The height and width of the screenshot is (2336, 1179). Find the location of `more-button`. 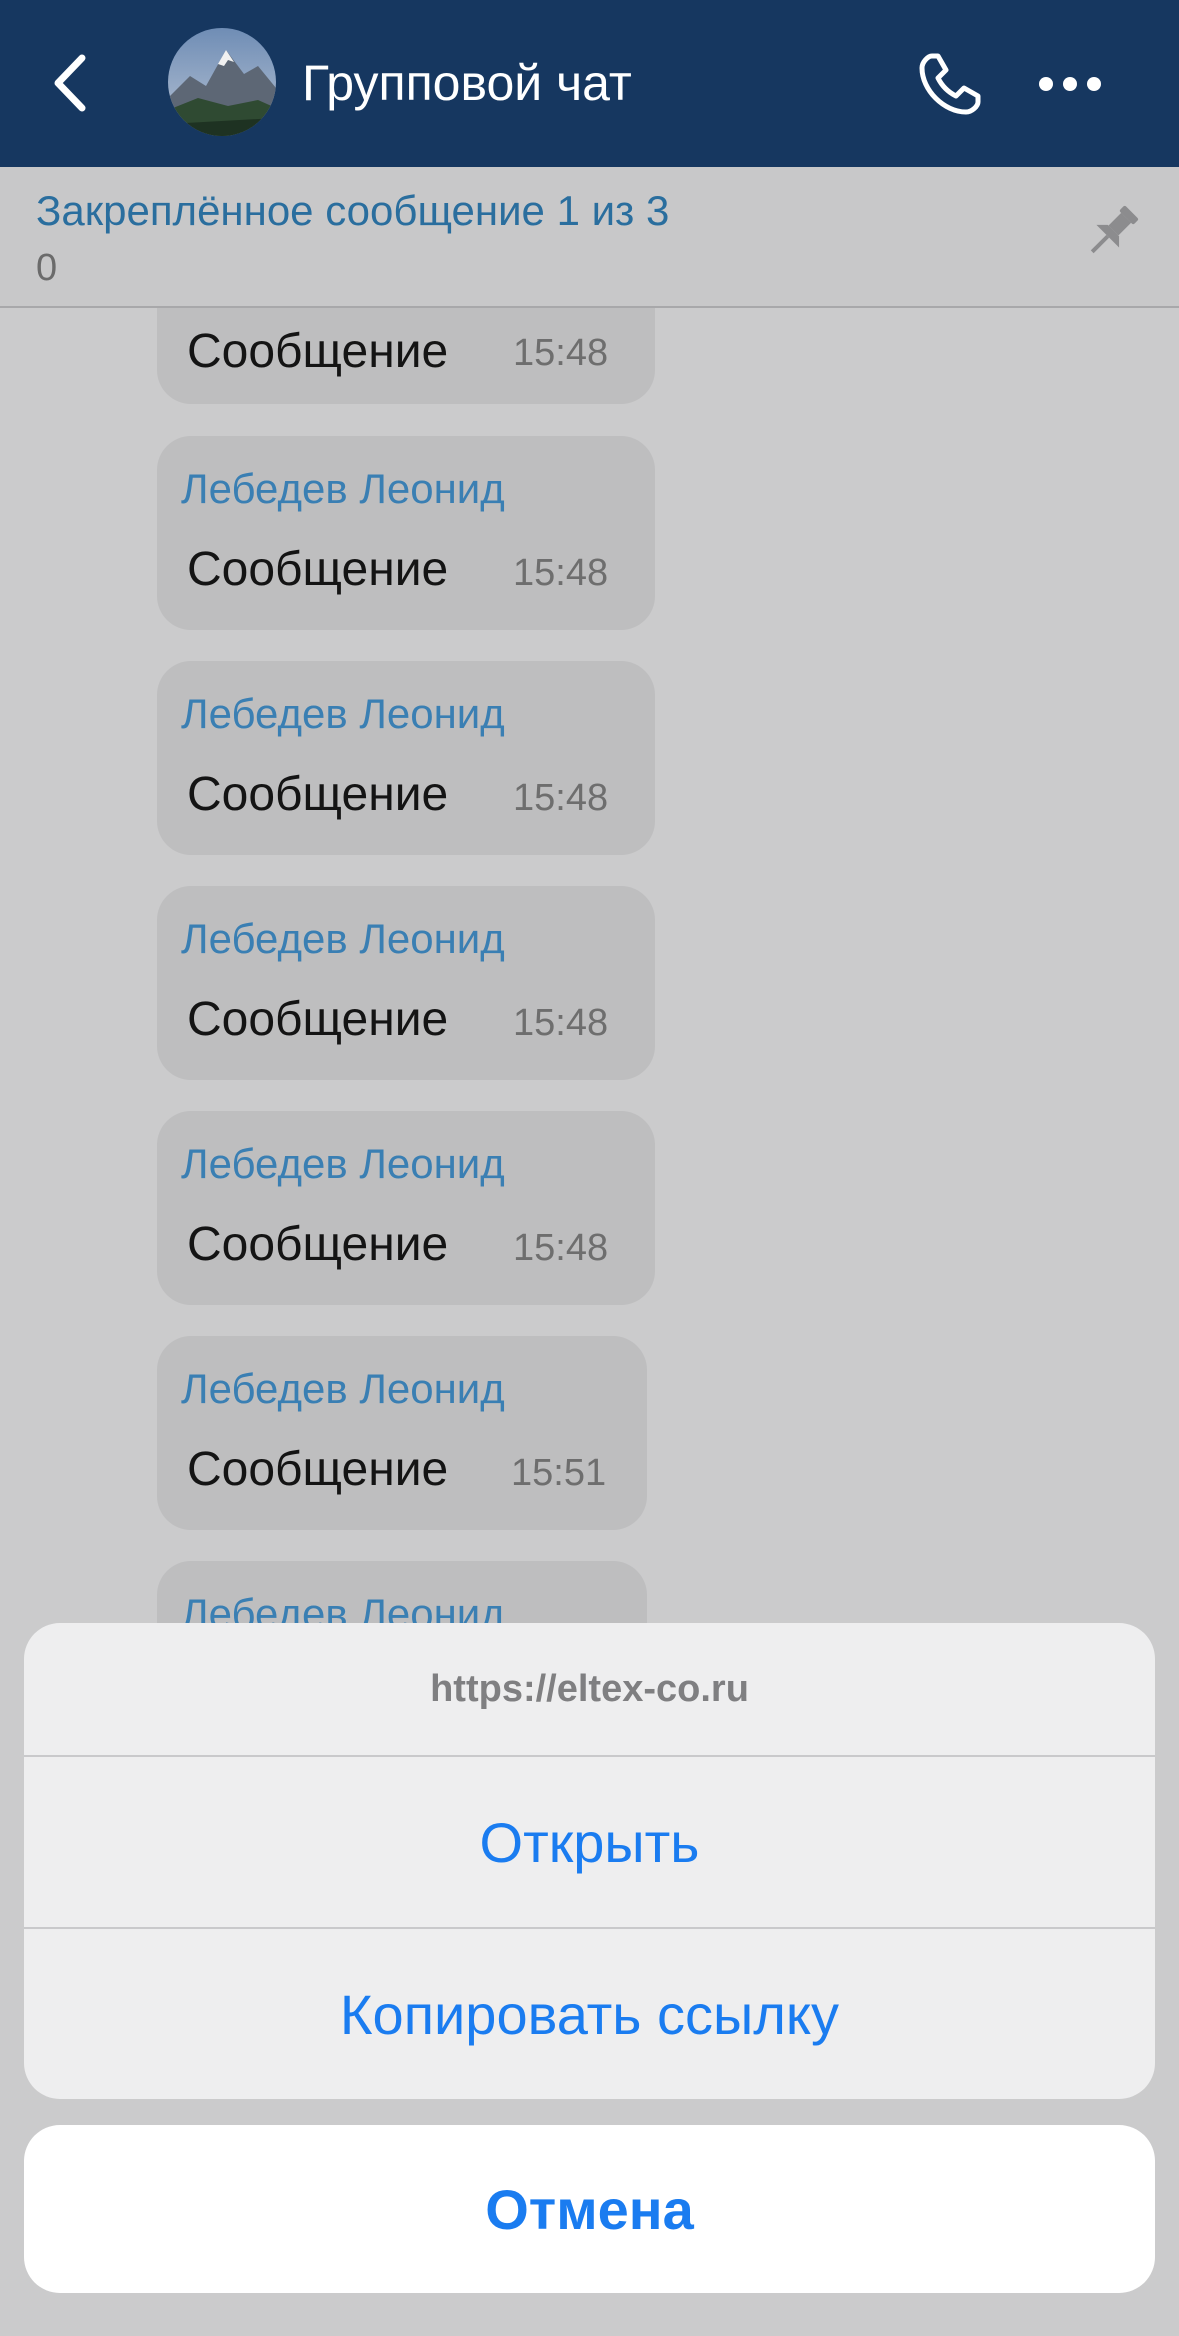

more-button is located at coordinates (1070, 84).